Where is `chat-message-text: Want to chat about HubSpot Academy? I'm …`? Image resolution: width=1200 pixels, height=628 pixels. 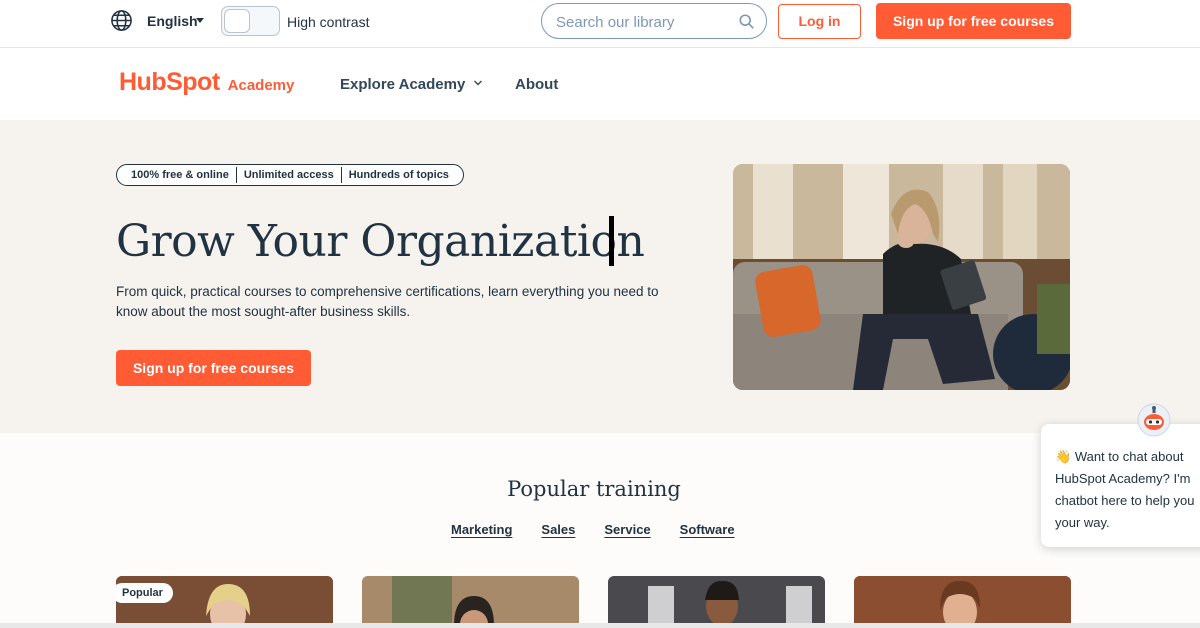 chat-message-text: Want to chat about HubSpot Academy? I'm … is located at coordinates (1125, 489).